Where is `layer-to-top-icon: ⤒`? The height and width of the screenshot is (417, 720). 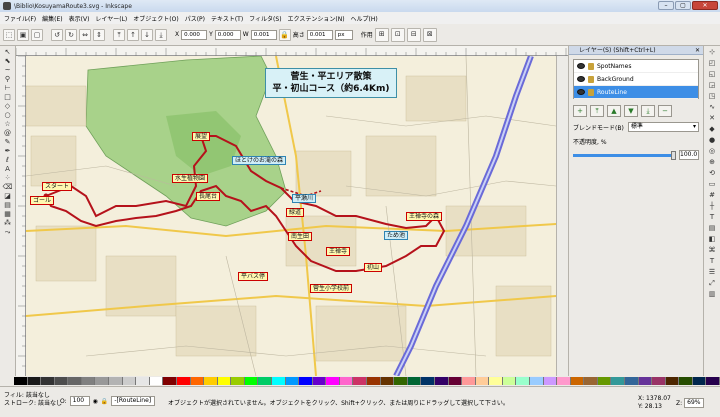 layer-to-top-icon: ⤒ is located at coordinates (597, 111).